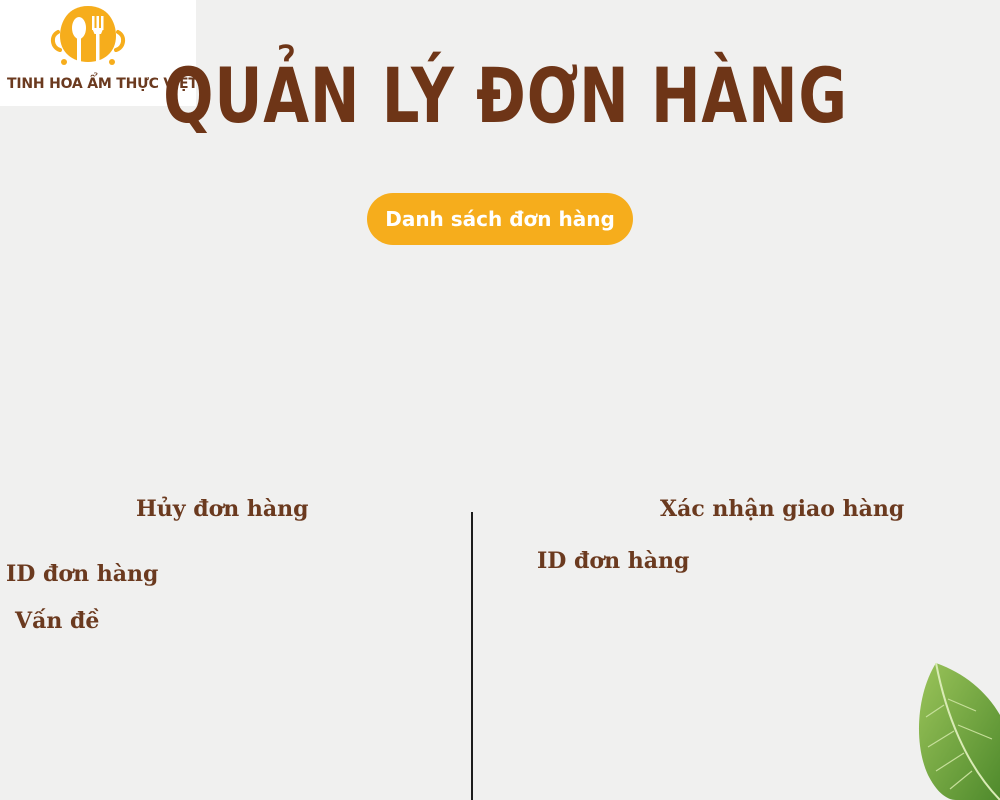 The height and width of the screenshot is (800, 1000). I want to click on order-list-button: Danh sách đơn hàng, so click(500, 219).